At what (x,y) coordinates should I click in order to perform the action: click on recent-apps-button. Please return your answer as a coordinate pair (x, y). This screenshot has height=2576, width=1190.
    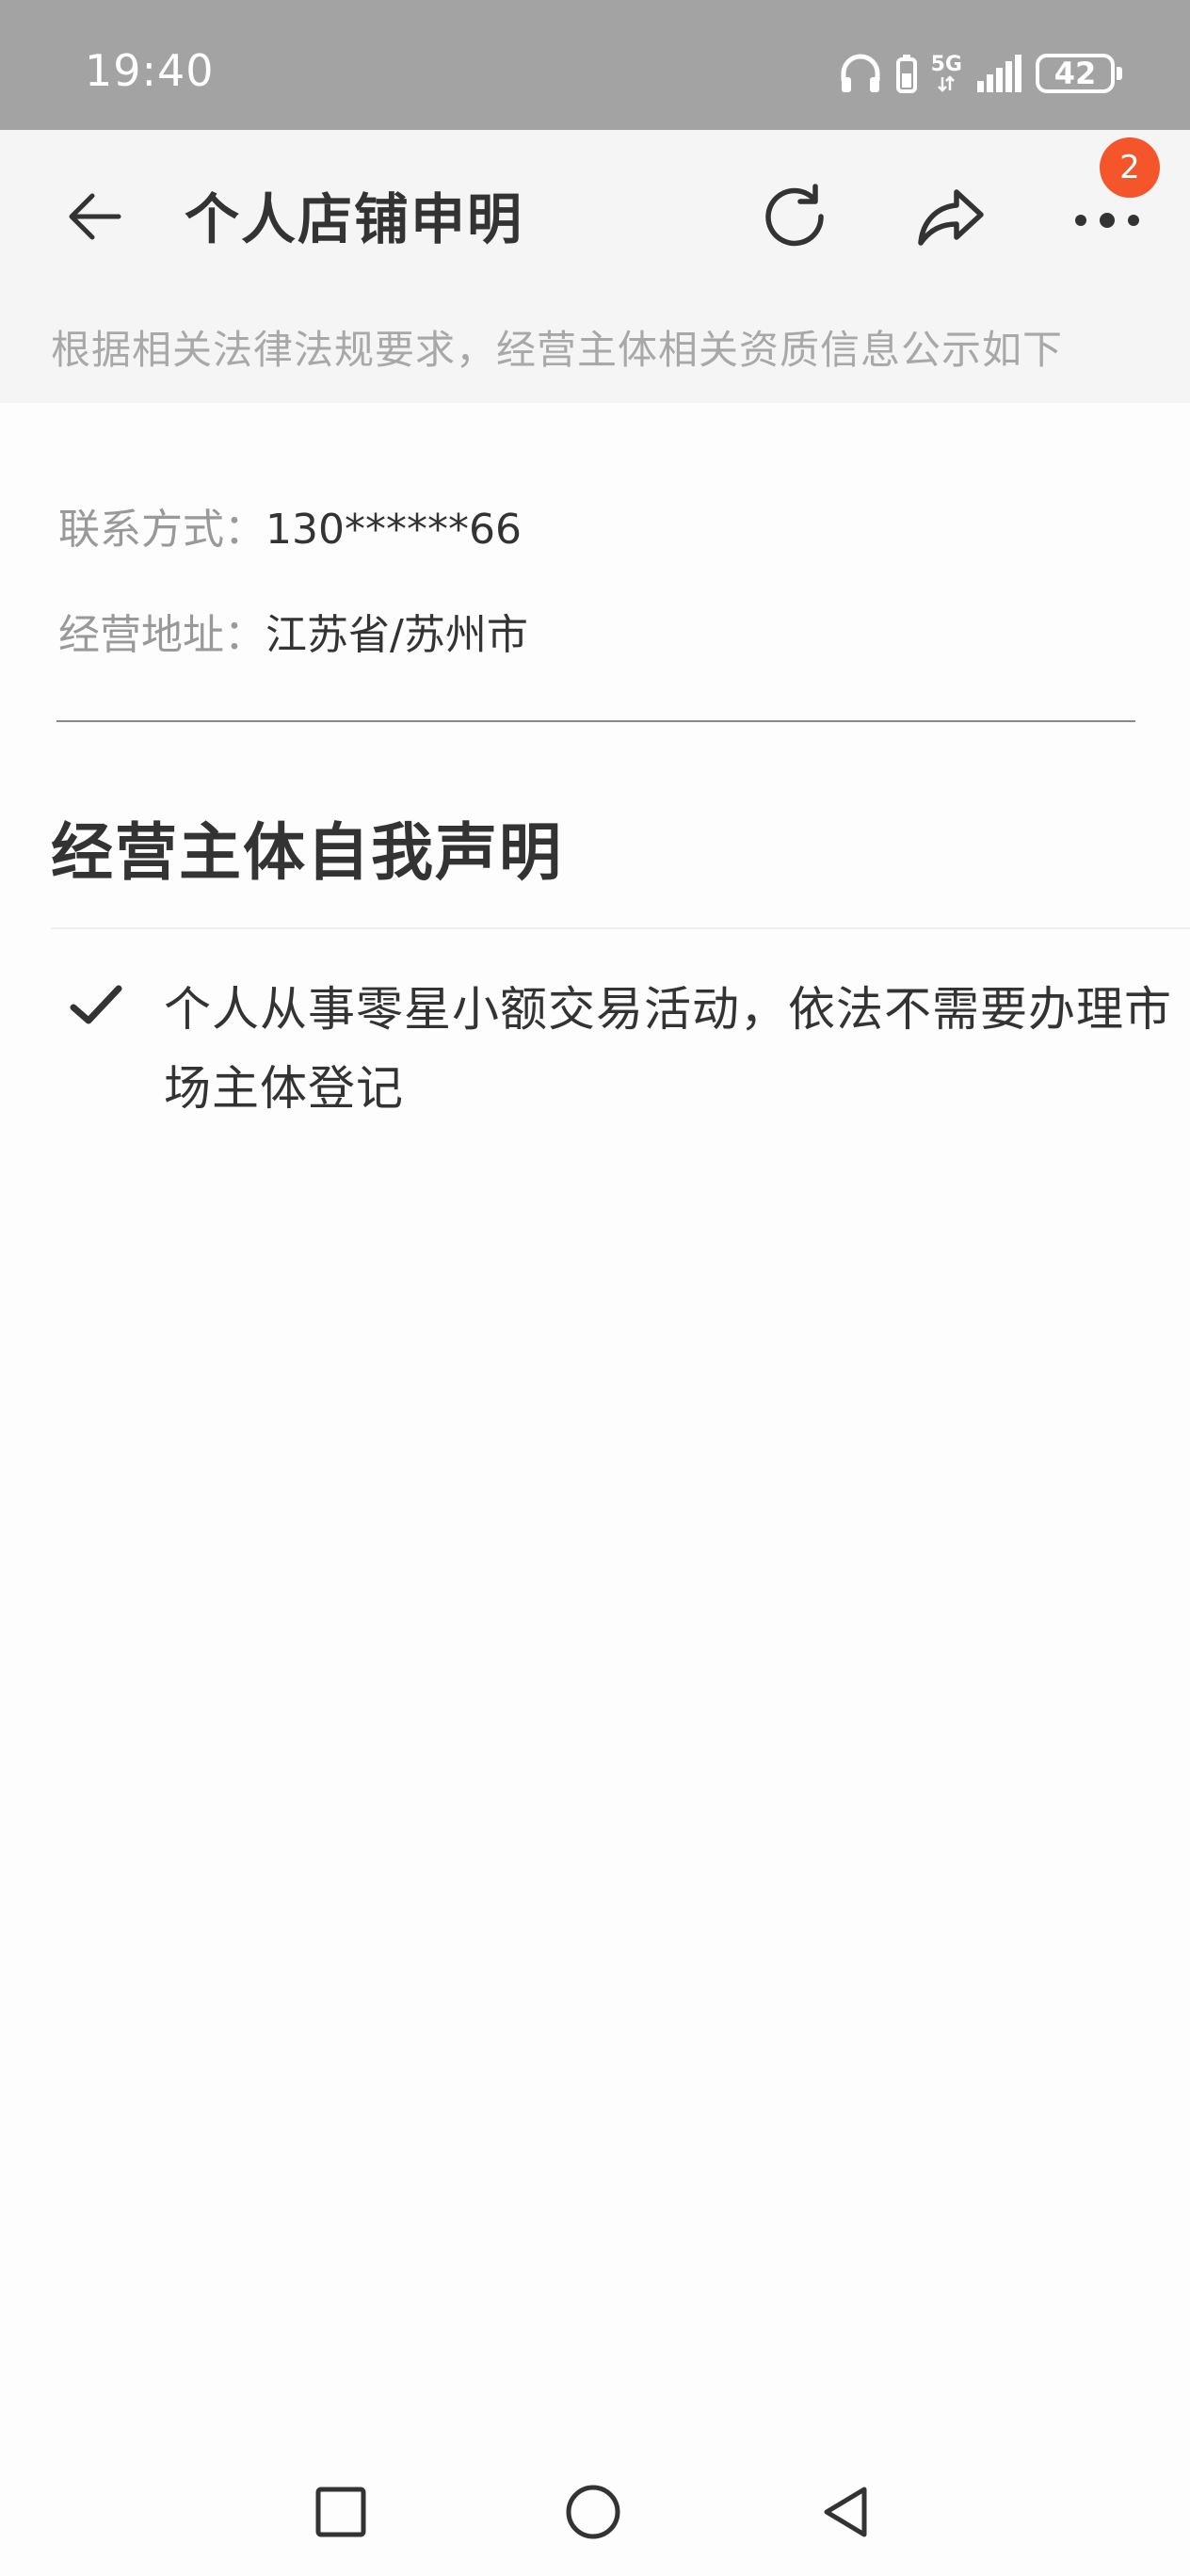
    Looking at the image, I should click on (340, 2512).